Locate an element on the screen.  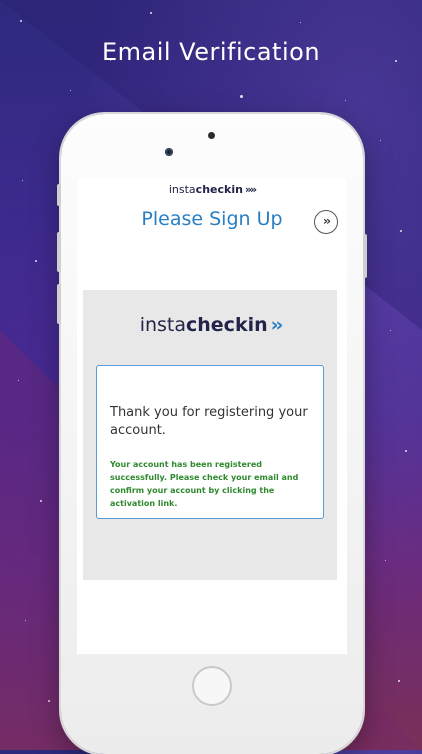
next-button: ›› is located at coordinates (326, 222).